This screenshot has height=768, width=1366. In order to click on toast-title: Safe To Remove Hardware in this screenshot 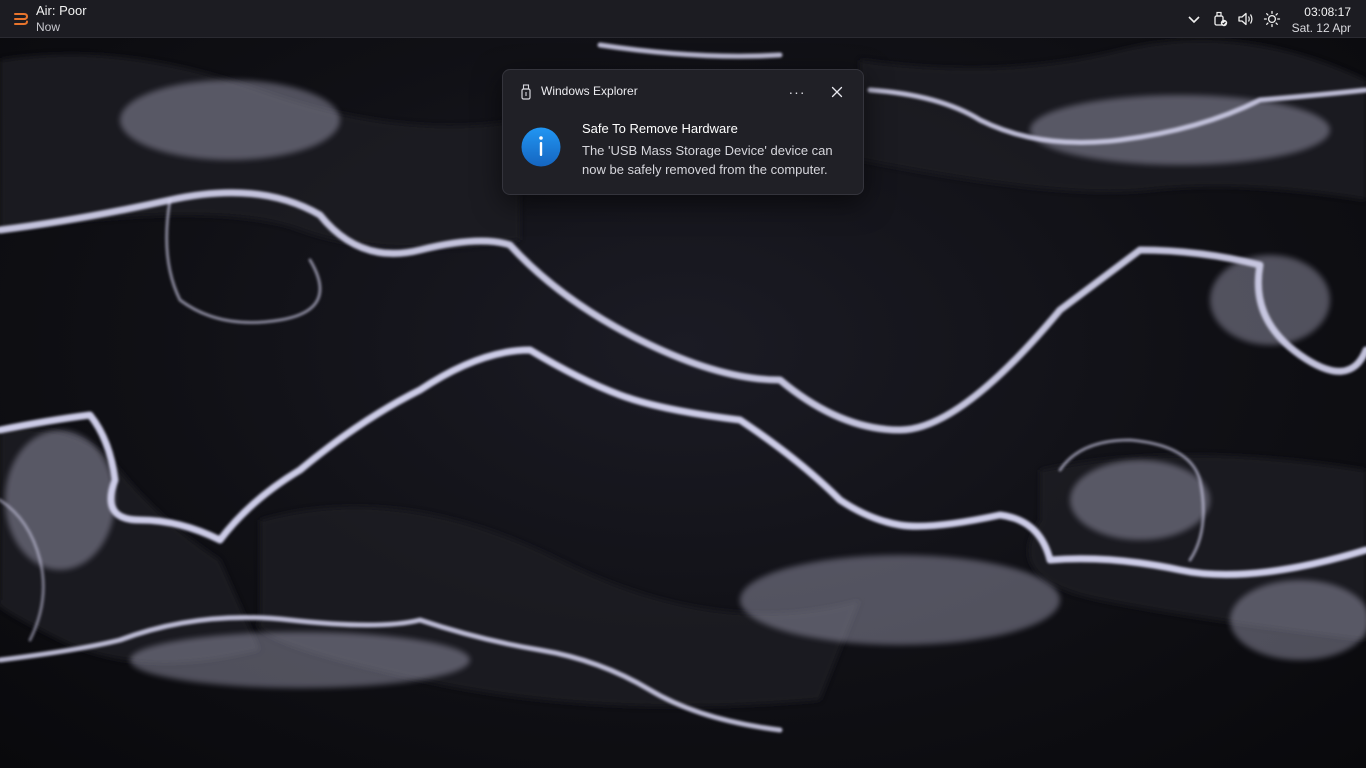, I will do `click(660, 128)`.